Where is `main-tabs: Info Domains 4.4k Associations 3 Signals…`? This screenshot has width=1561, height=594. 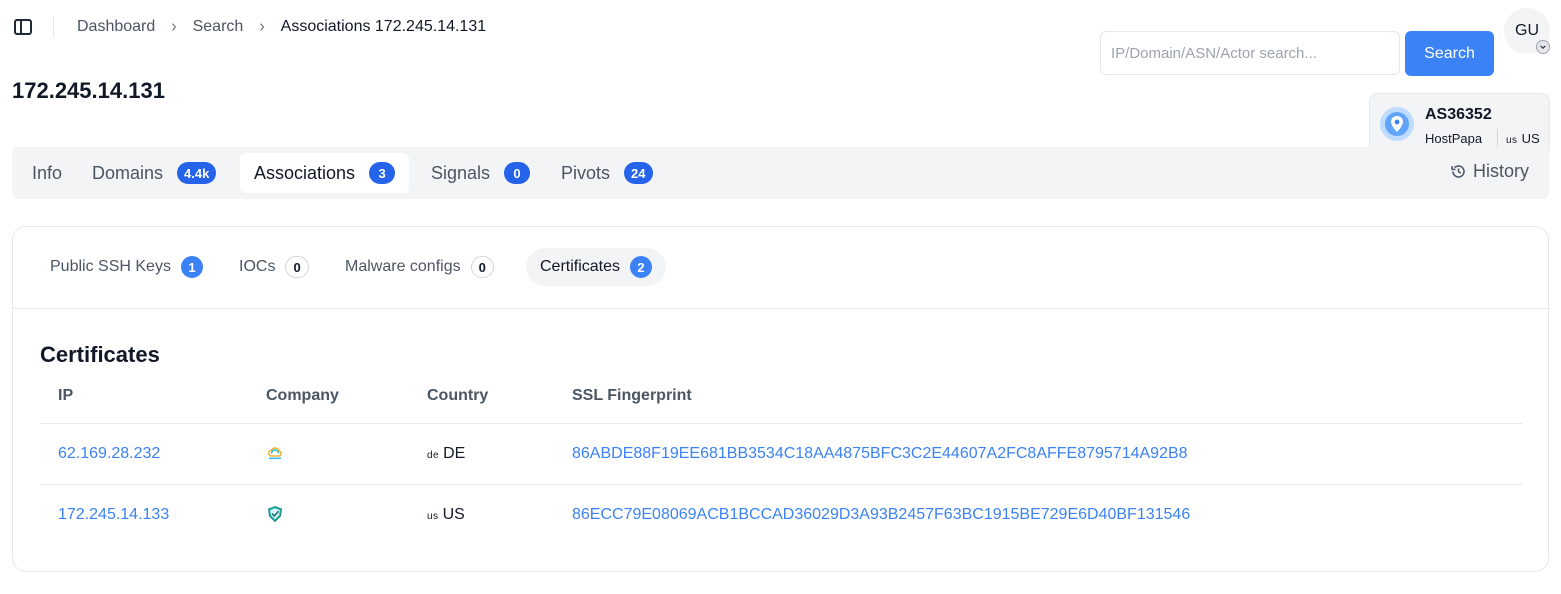 main-tabs: Info Domains 4.4k Associations 3 Signals… is located at coordinates (780, 173).